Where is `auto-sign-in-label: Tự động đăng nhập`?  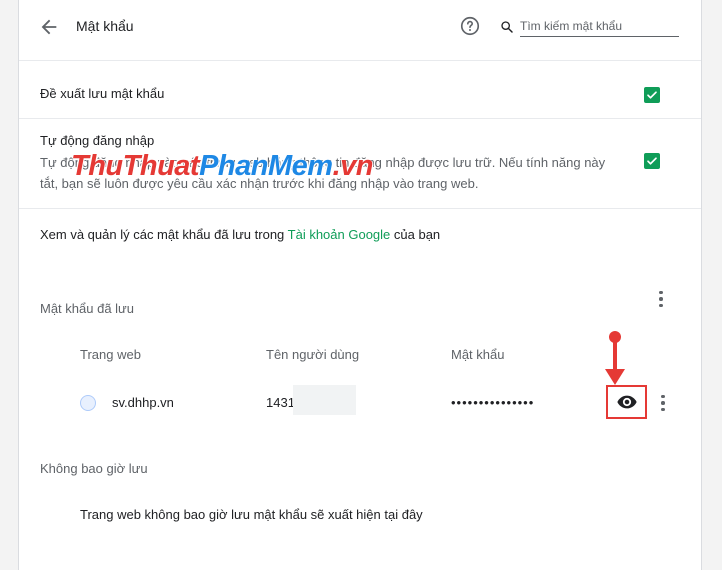
auto-sign-in-label: Tự động đăng nhập is located at coordinates (97, 140).